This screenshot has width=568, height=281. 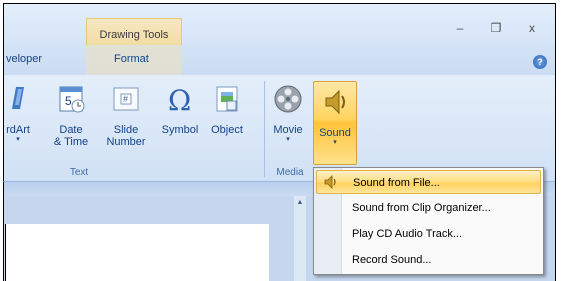 I want to click on symbol-label: Symbol, so click(x=180, y=130).